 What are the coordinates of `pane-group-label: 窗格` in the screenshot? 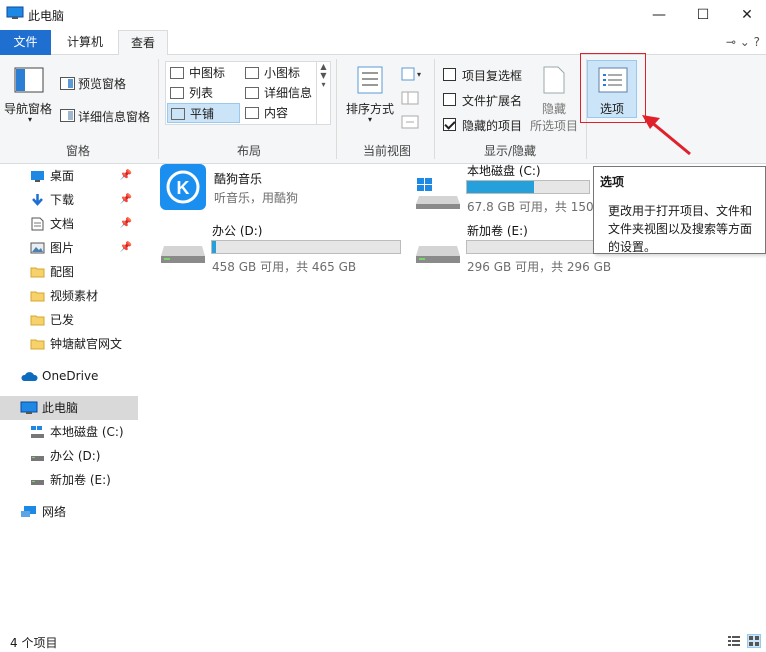 It's located at (77, 151).